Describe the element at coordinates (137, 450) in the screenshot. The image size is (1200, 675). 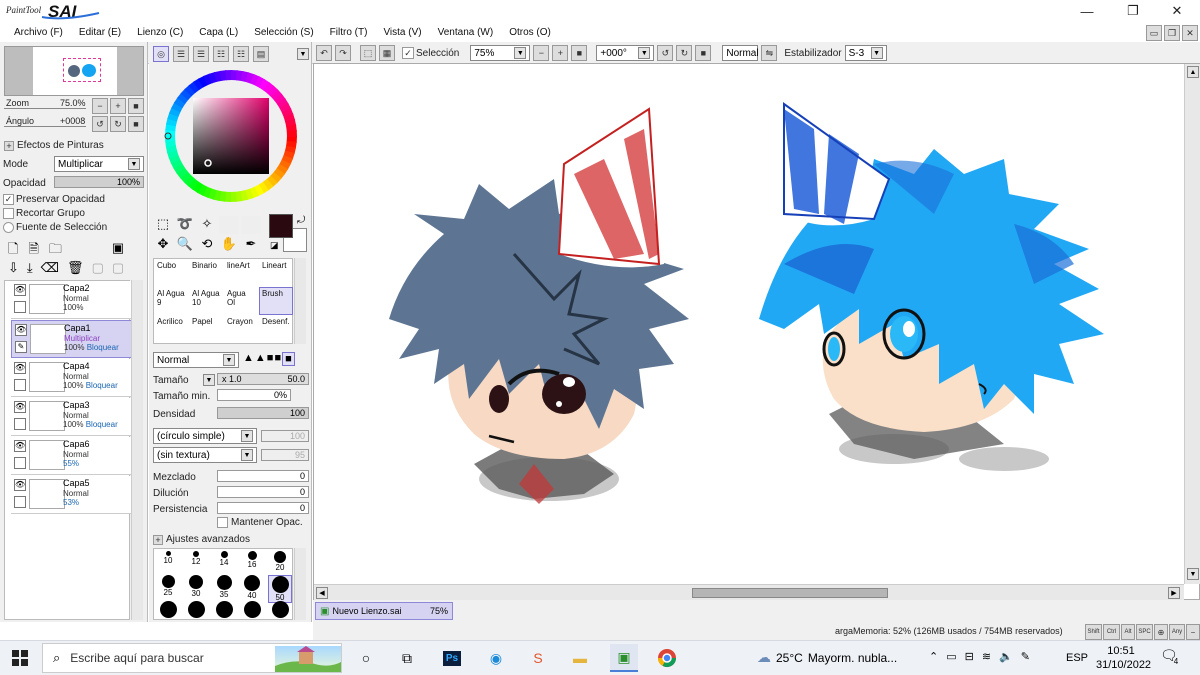
I see `layer-scrollbar` at that location.